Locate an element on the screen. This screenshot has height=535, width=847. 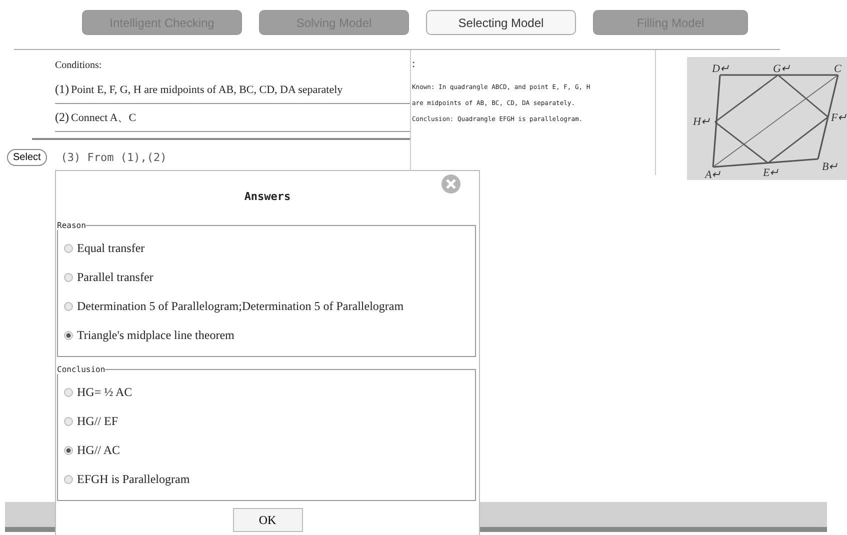
step-text: (3) From (1),(2) is located at coordinates (113, 157).